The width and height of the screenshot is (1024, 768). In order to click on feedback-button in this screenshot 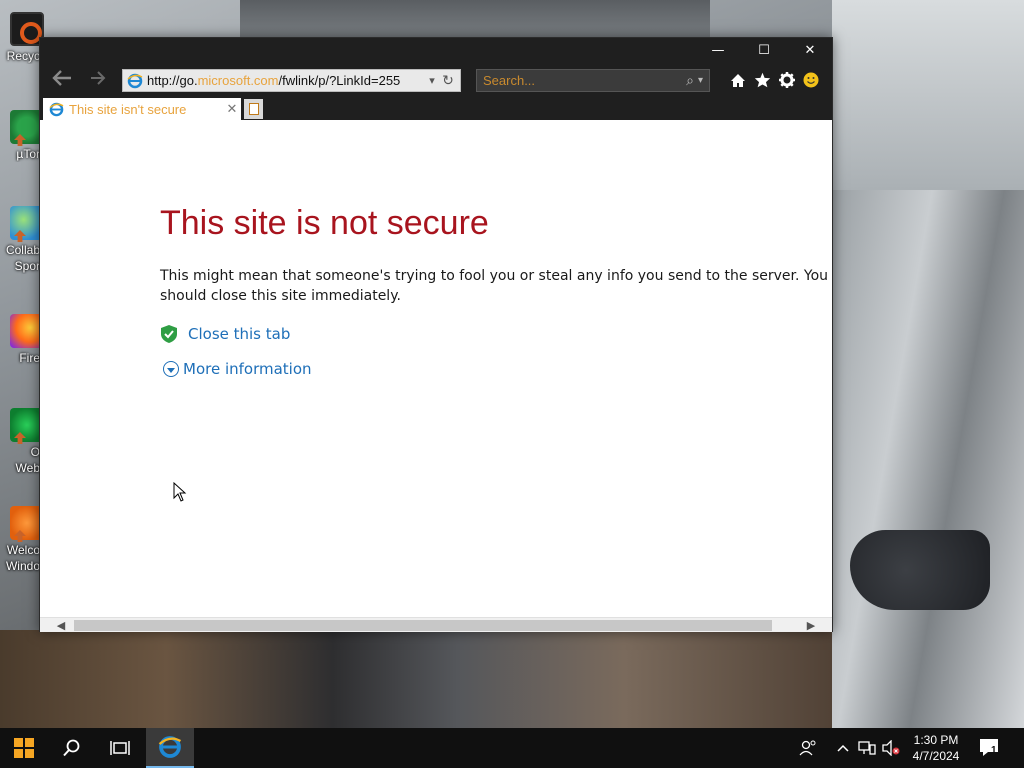, I will do `click(811, 80)`.